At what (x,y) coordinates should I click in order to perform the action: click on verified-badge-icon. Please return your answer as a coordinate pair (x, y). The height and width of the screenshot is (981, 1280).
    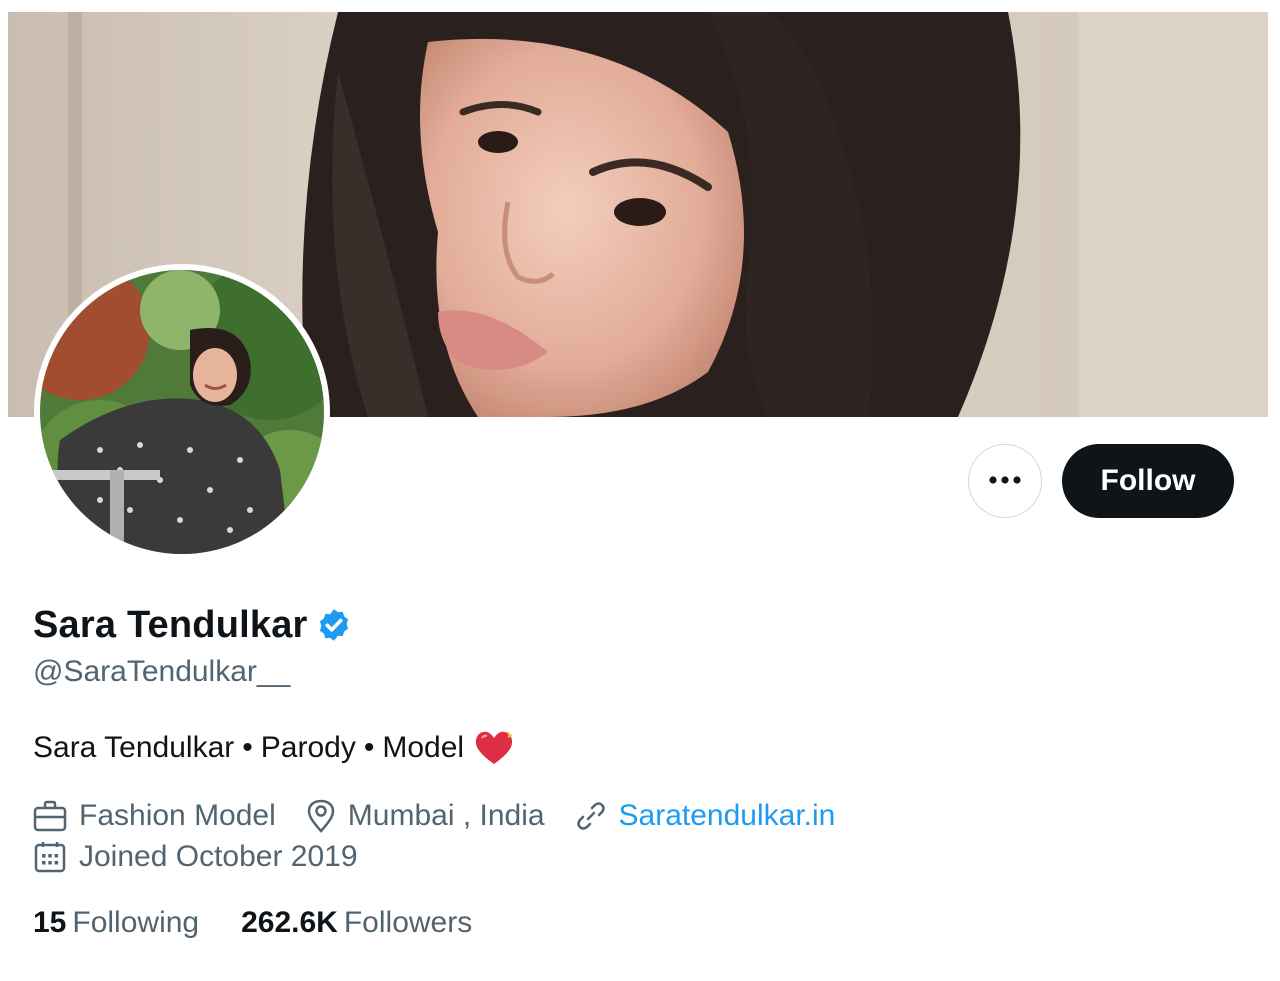
    Looking at the image, I should click on (334, 625).